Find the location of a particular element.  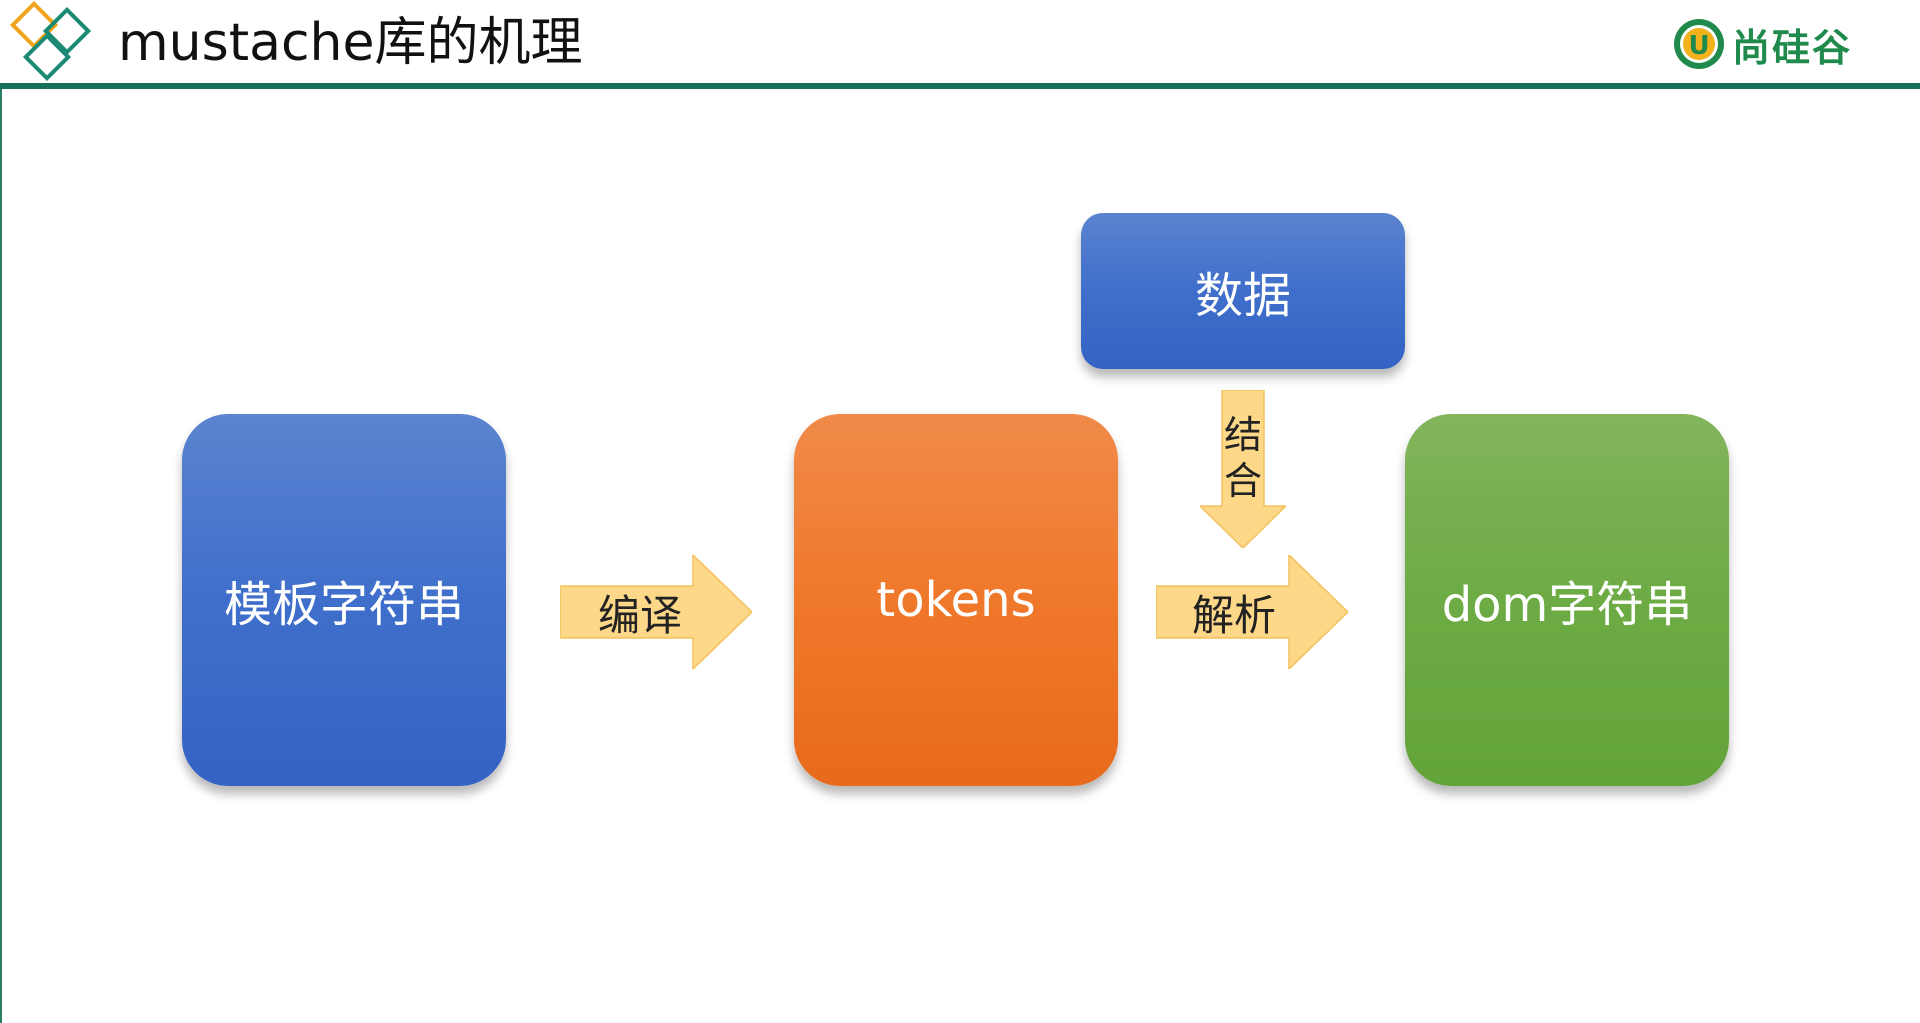

node-data-label: 数据 is located at coordinates (1242, 296).